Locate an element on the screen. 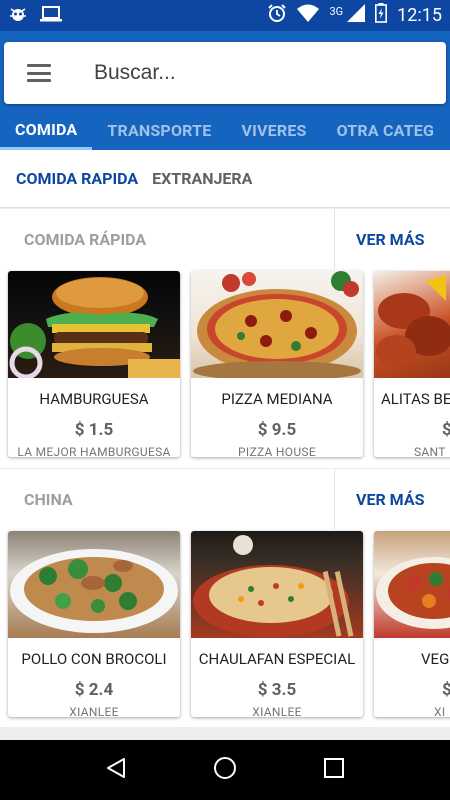 The width and height of the screenshot is (450, 800). category-tabs: COMIDA TRANSPORTE VIVERES OTRA CATEG is located at coordinates (225, 130).